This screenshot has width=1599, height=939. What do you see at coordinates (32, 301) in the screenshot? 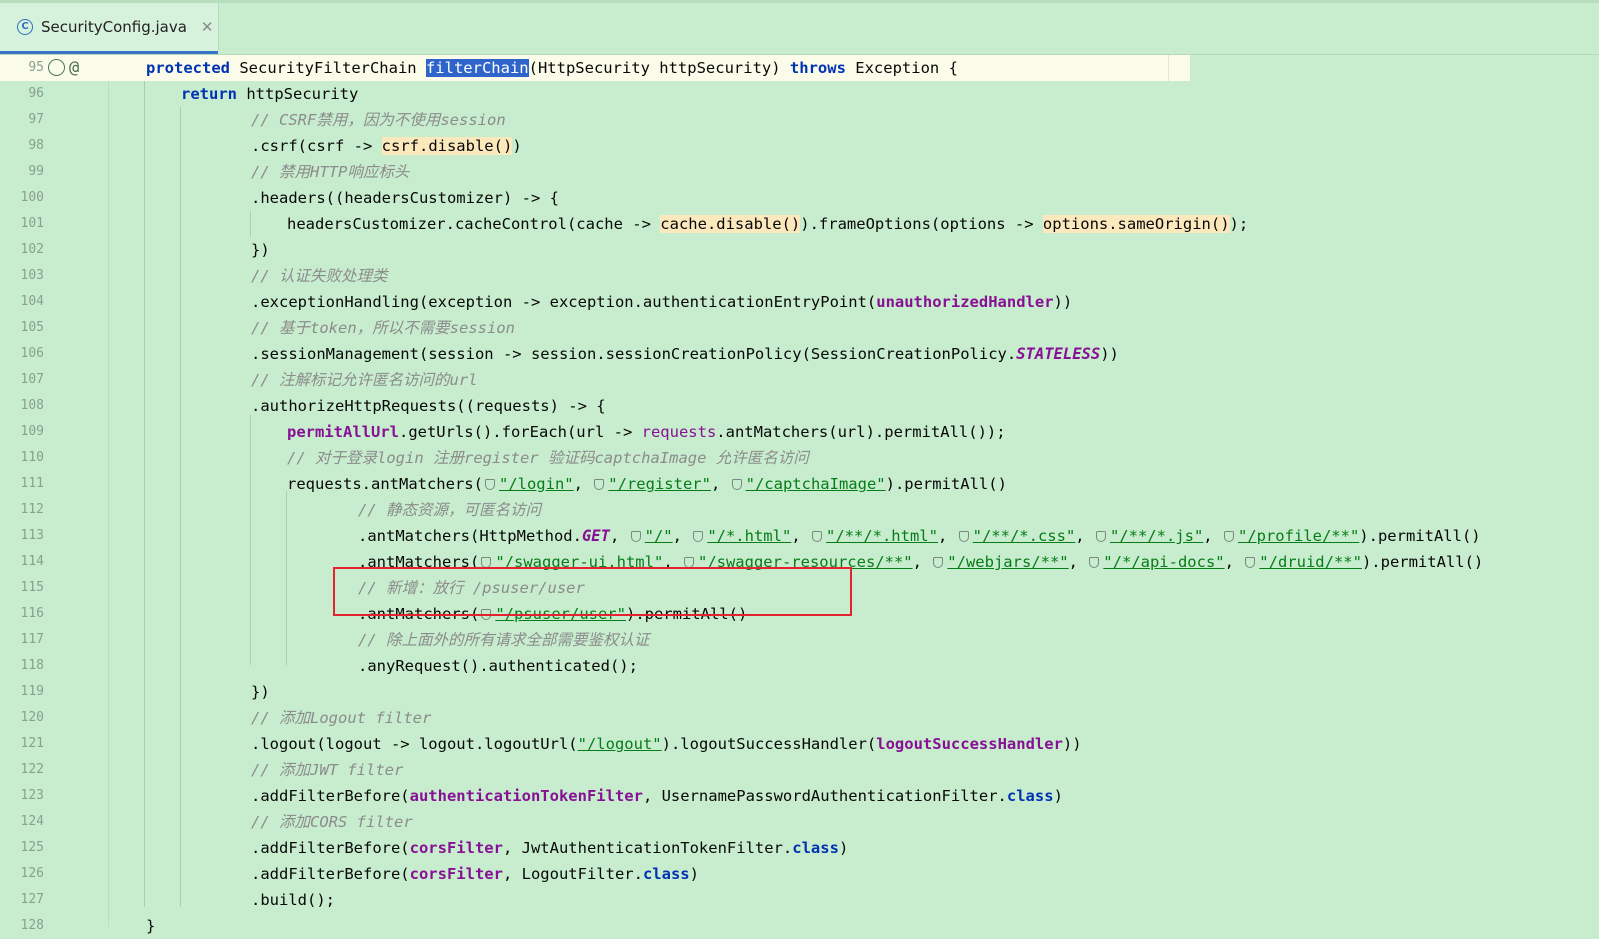
I see `line-number: 104` at bounding box center [32, 301].